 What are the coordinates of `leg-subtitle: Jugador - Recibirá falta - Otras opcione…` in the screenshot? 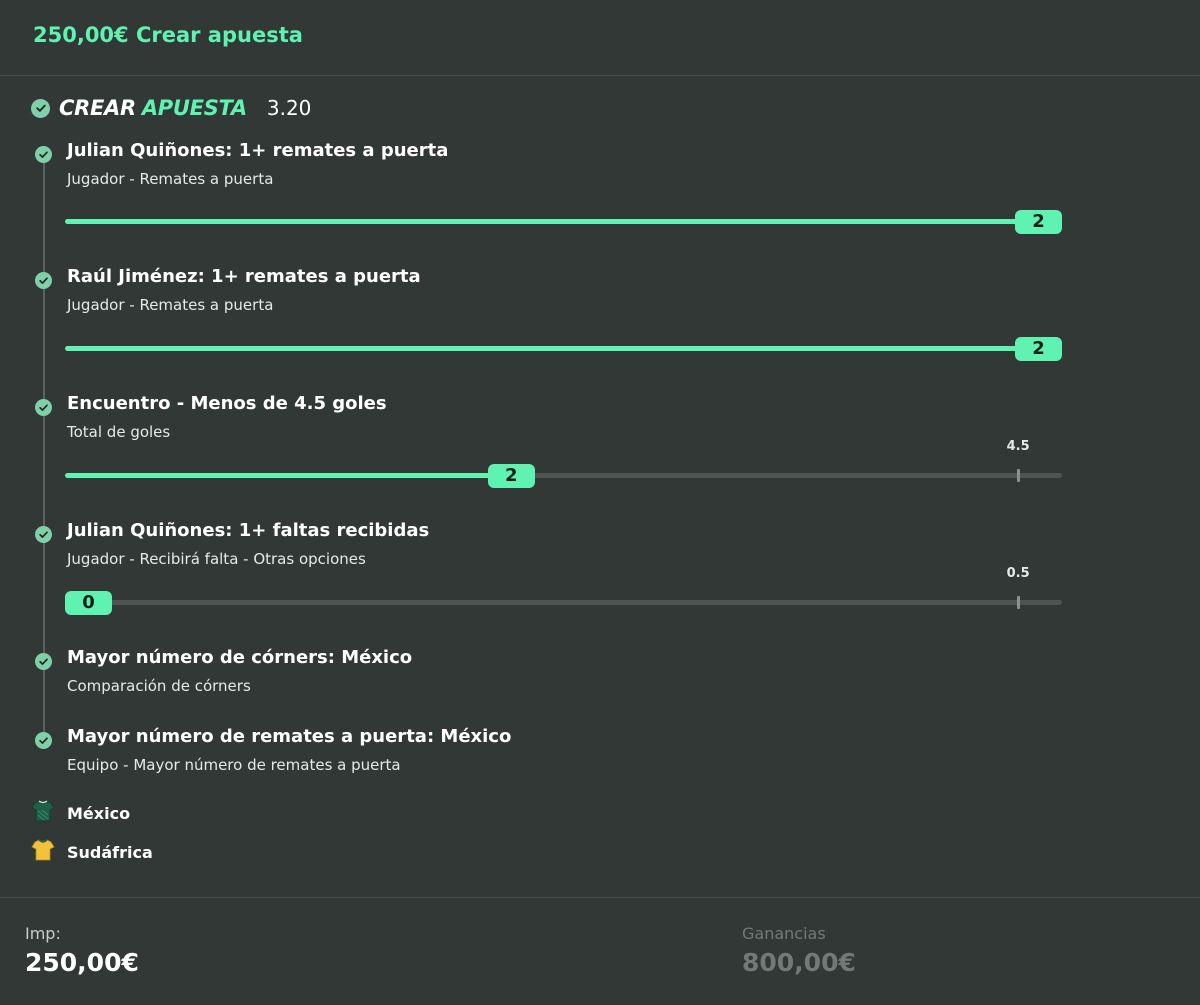 It's located at (216, 559).